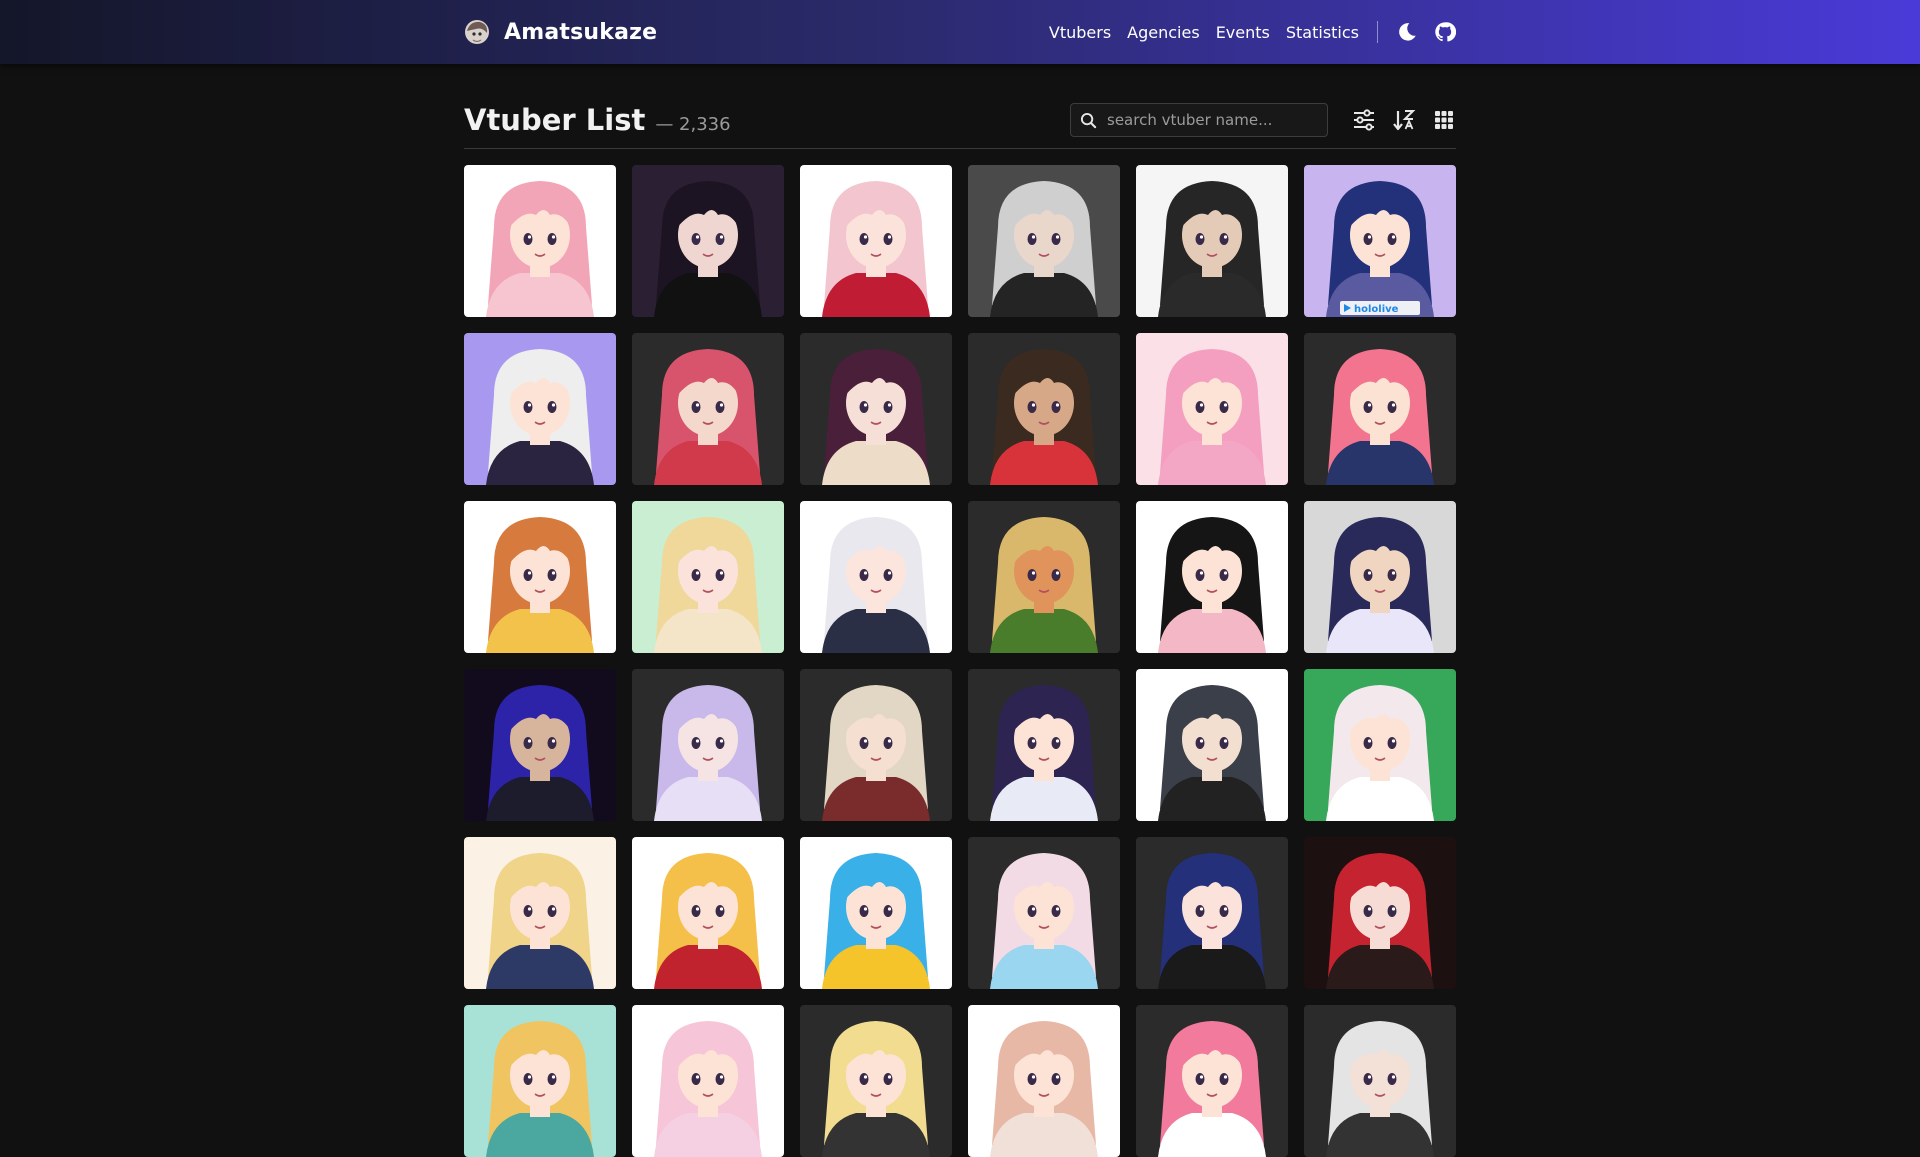 The width and height of the screenshot is (1920, 1157). What do you see at coordinates (581, 32) in the screenshot?
I see `brand-name: Amatsukaze` at bounding box center [581, 32].